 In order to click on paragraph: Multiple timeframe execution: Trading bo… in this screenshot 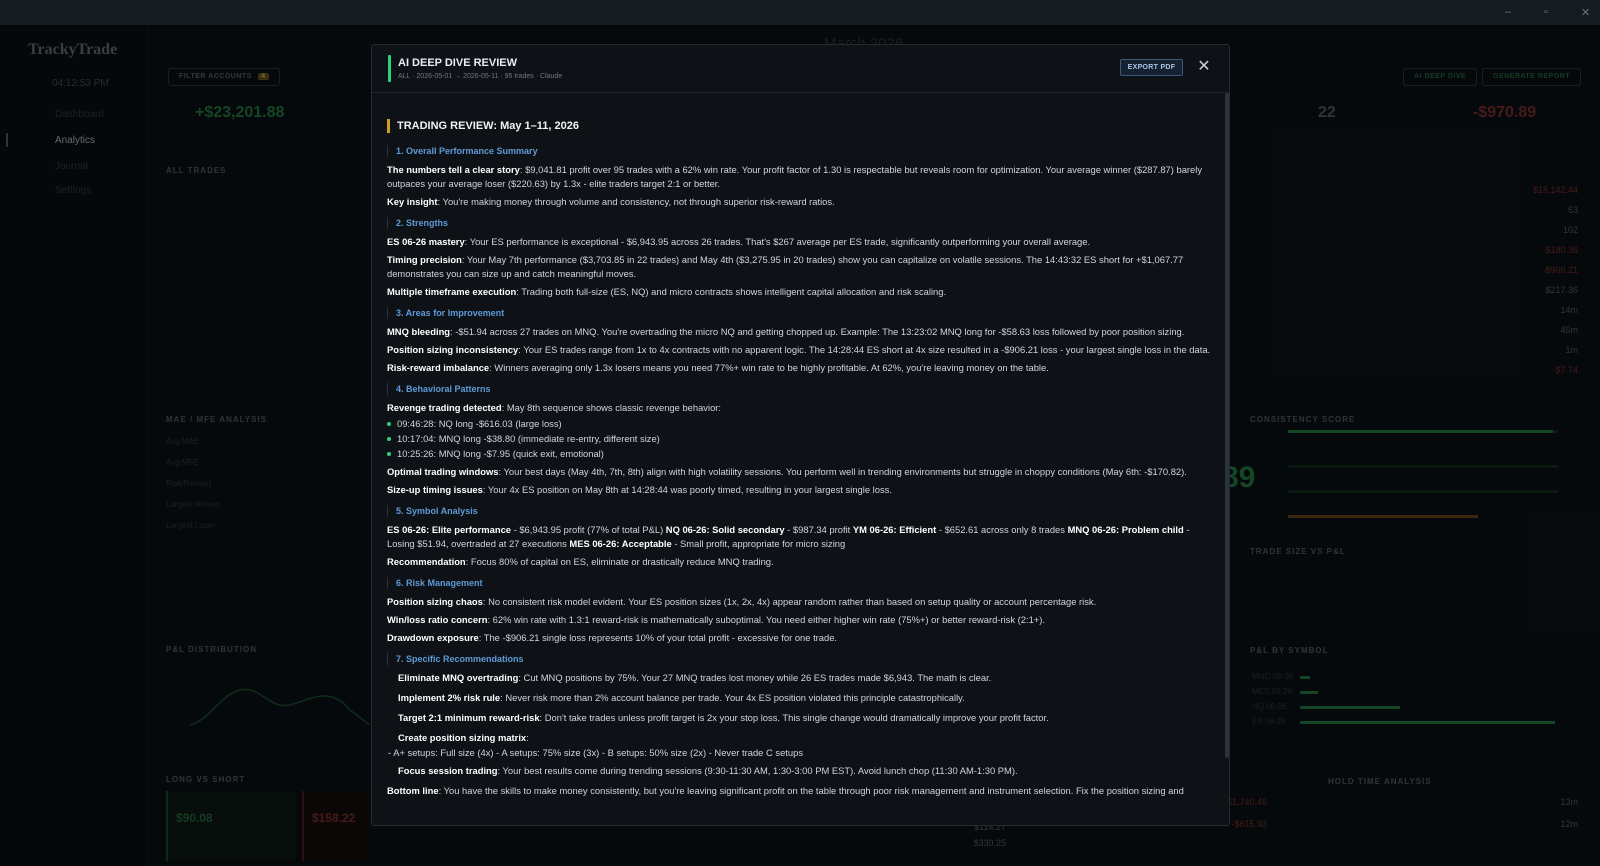, I will do `click(667, 291)`.